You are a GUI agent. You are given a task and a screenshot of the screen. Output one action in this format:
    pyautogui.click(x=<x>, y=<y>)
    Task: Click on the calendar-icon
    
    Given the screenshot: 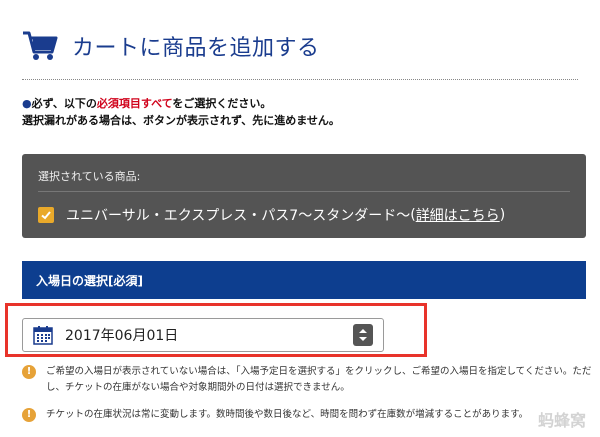 What is the action you would take?
    pyautogui.click(x=43, y=335)
    